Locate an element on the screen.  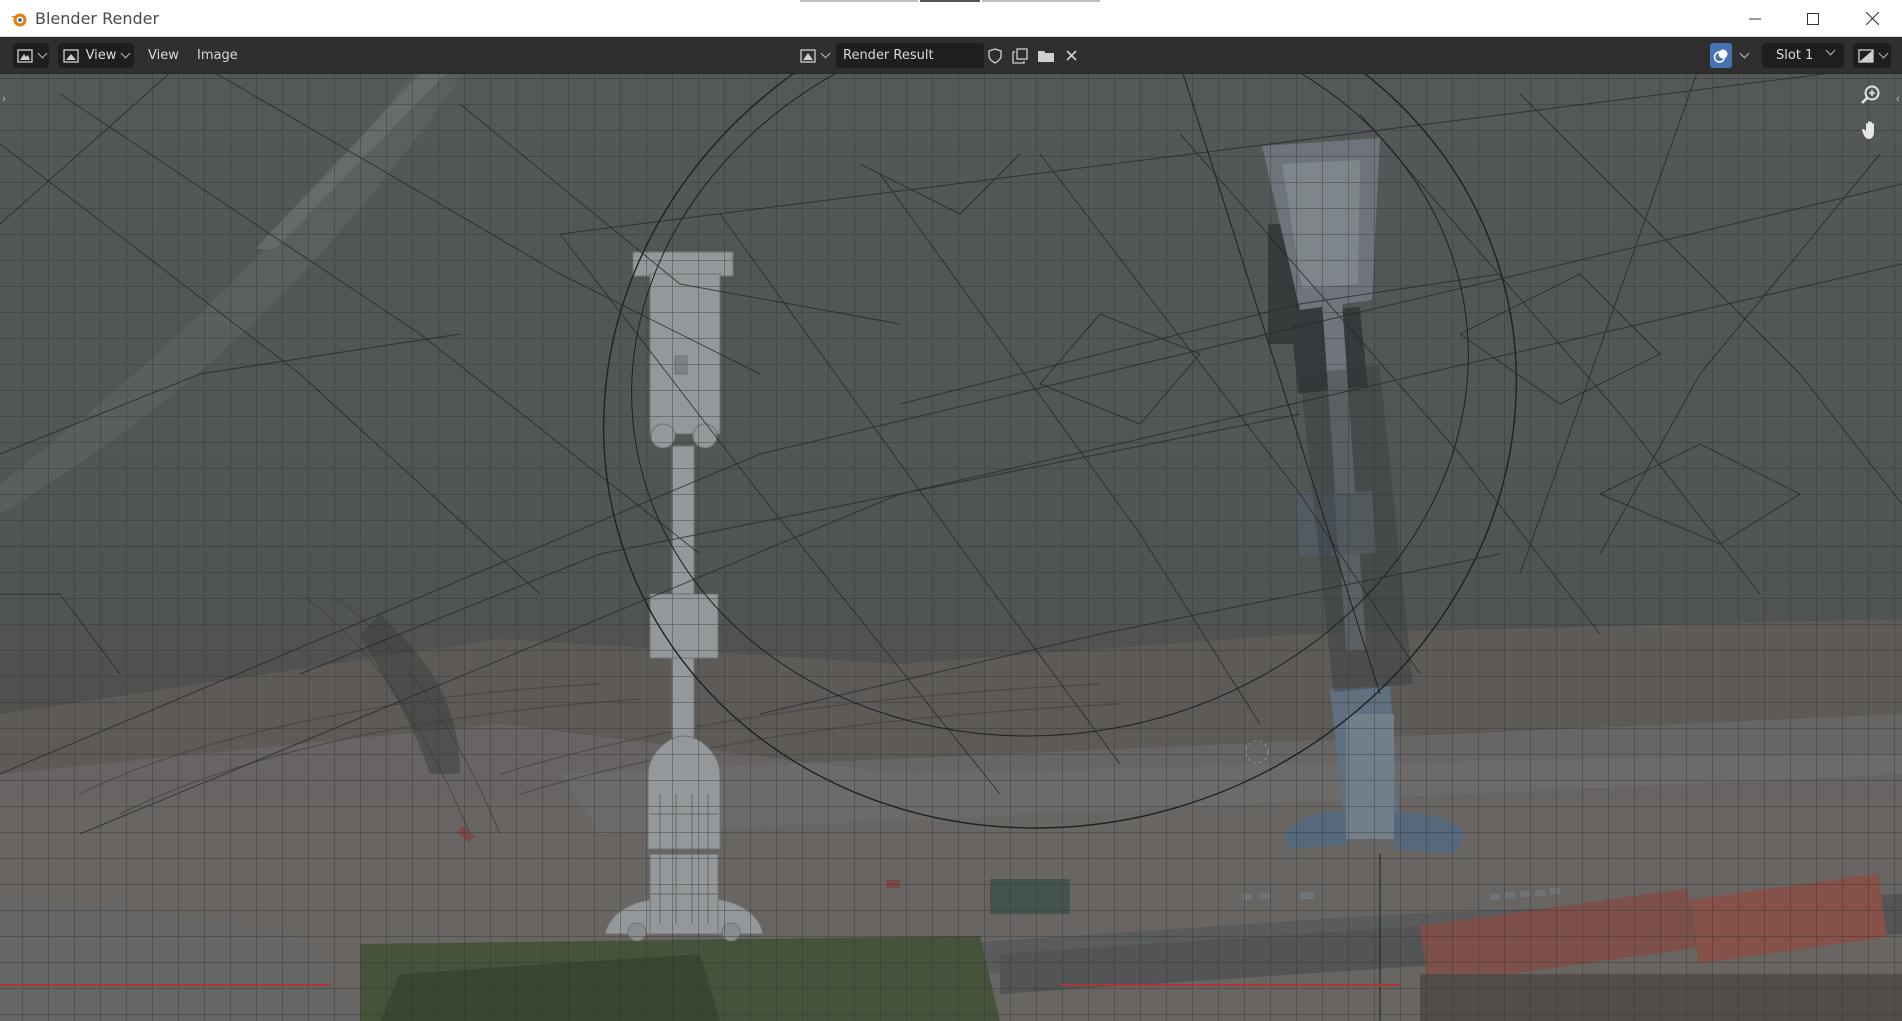
image-editor-header: View View Image Render Result Slot 1 is located at coordinates (951, 55).